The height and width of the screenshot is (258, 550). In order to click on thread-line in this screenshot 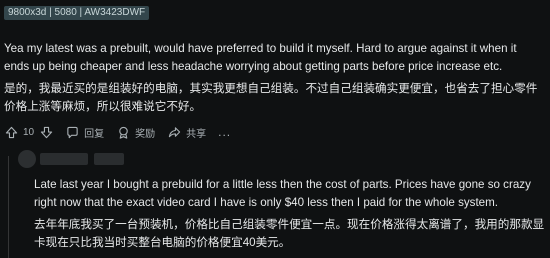, I will do `click(8, 207)`.